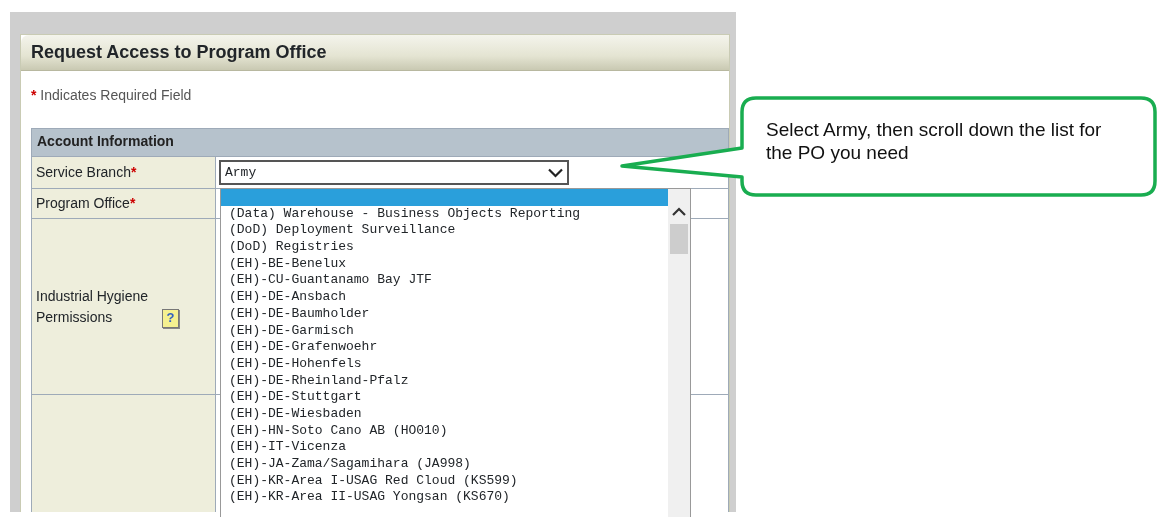  Describe the element at coordinates (444, 231) in the screenshot. I see `list-option: (DoD) Deployment Surveillance` at that location.